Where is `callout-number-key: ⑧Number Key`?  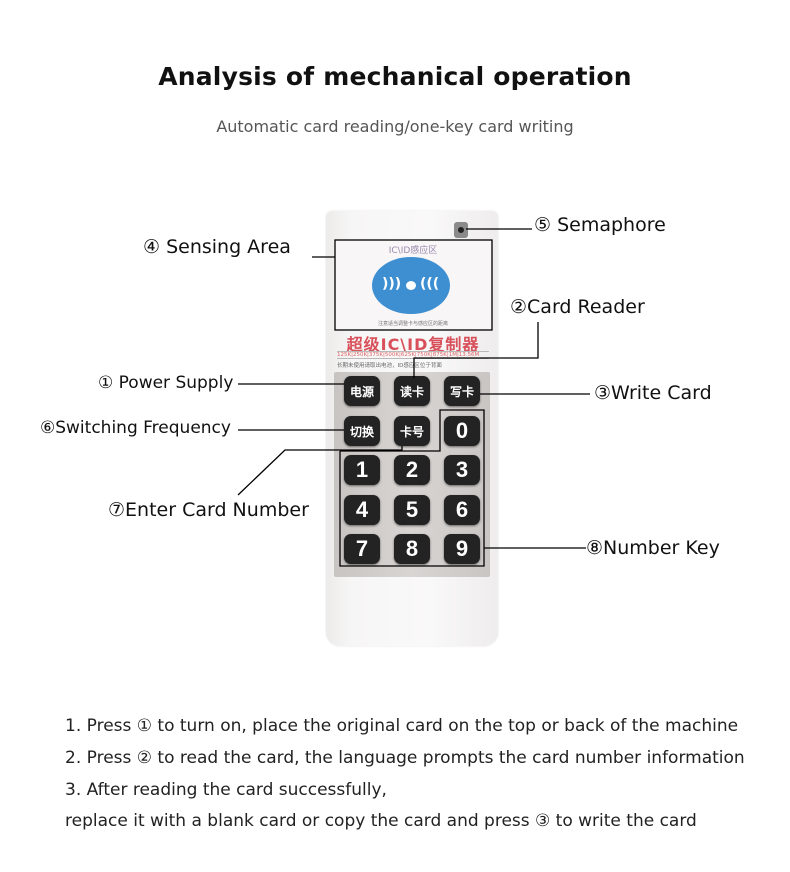 callout-number-key: ⑧Number Key is located at coordinates (653, 548).